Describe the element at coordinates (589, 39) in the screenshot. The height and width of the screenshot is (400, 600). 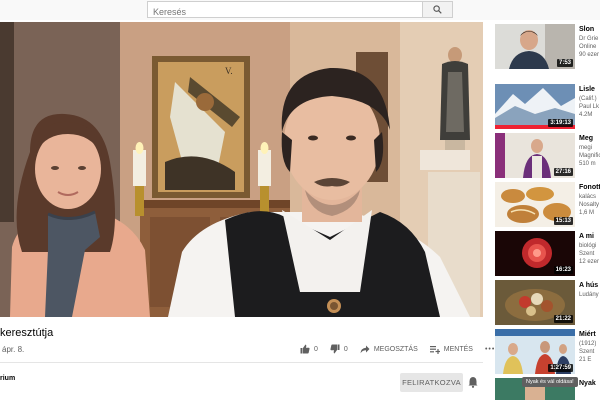
I see `video-meta: Dr Grie` at that location.